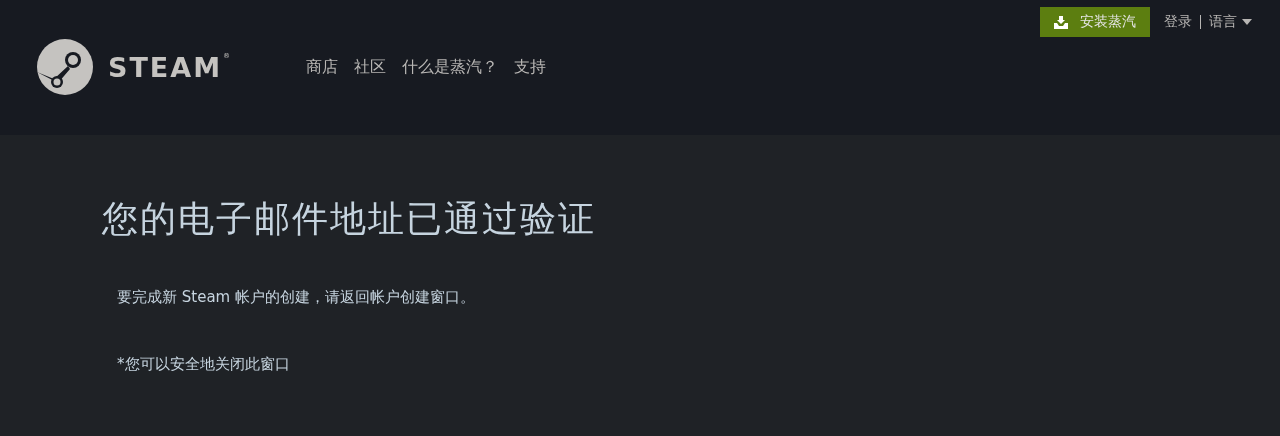 The height and width of the screenshot is (436, 1280). Describe the element at coordinates (1230, 22) in the screenshot. I see `language-menu: 语言` at that location.